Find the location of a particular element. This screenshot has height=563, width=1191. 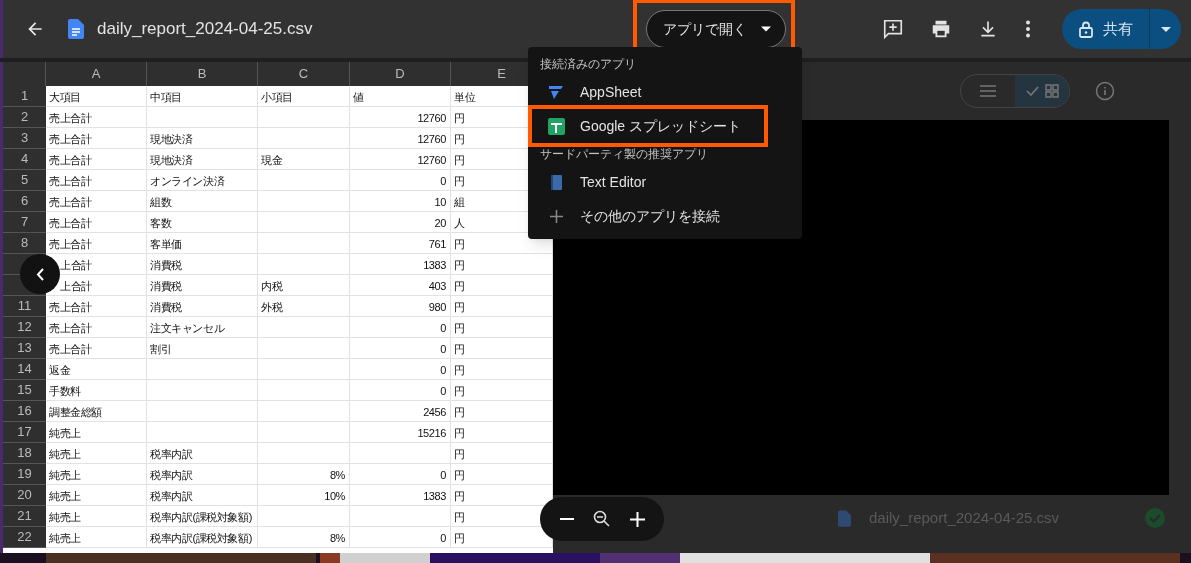

lock-icon is located at coordinates (1086, 29).